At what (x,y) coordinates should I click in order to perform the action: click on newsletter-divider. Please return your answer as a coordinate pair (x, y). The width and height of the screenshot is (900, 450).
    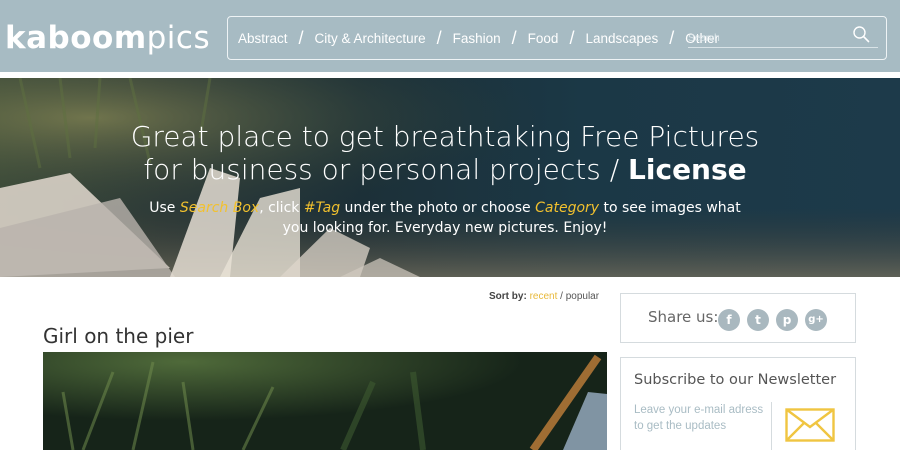
    Looking at the image, I should click on (771, 426).